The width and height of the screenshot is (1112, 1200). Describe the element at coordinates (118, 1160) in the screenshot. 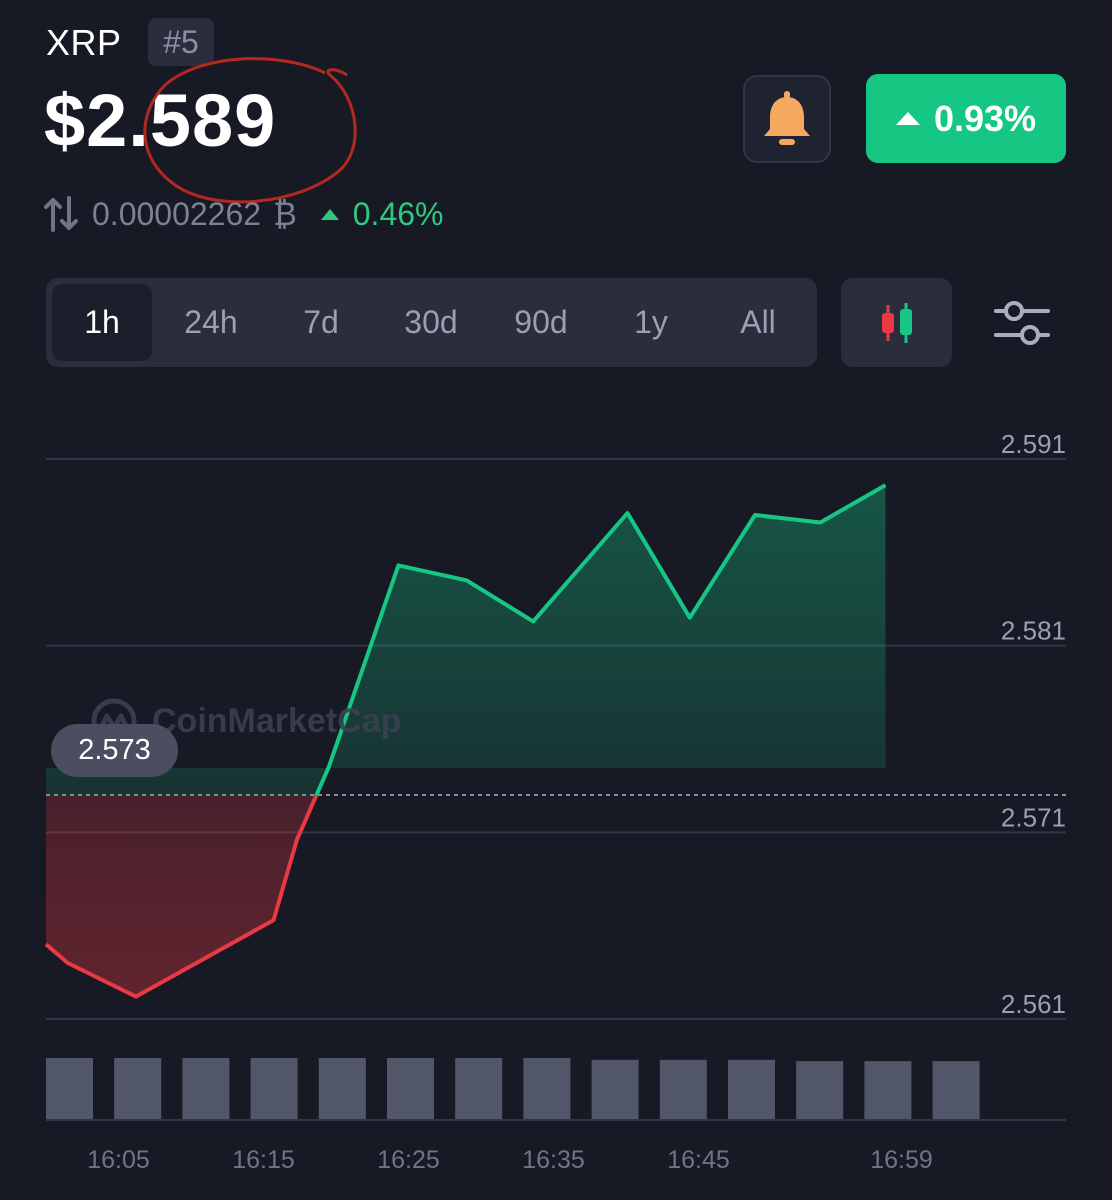

I see `x-tick-label: 16:05` at that location.